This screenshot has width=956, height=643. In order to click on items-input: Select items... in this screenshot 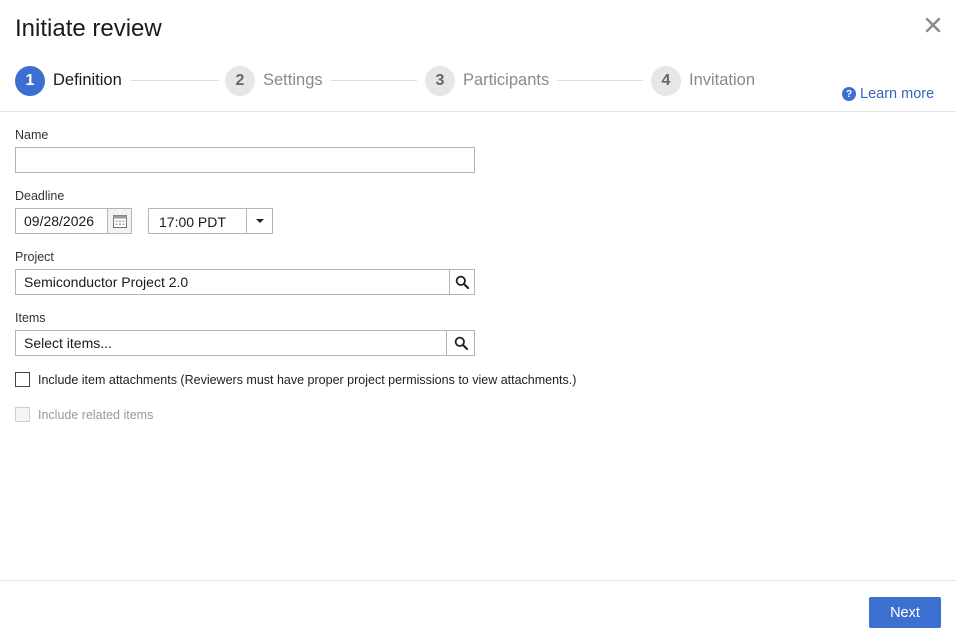, I will do `click(231, 343)`.